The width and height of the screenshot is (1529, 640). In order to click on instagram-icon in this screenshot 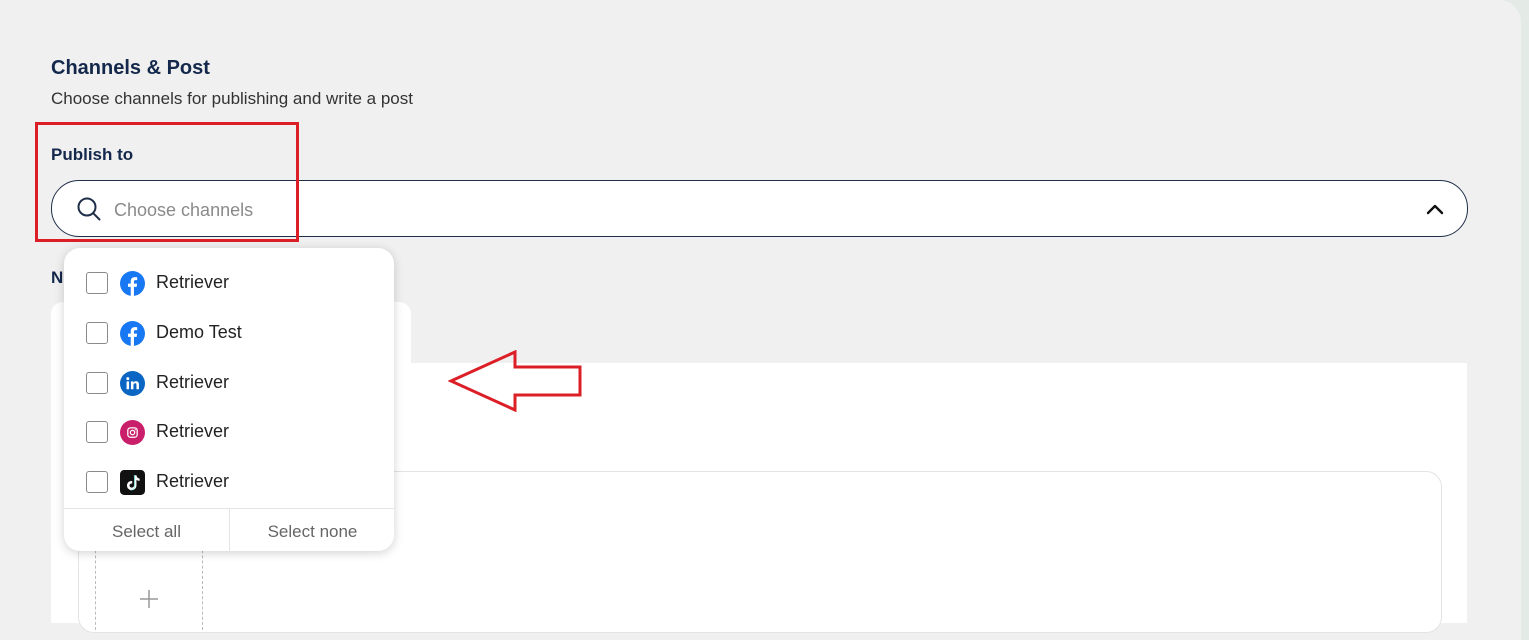, I will do `click(132, 432)`.